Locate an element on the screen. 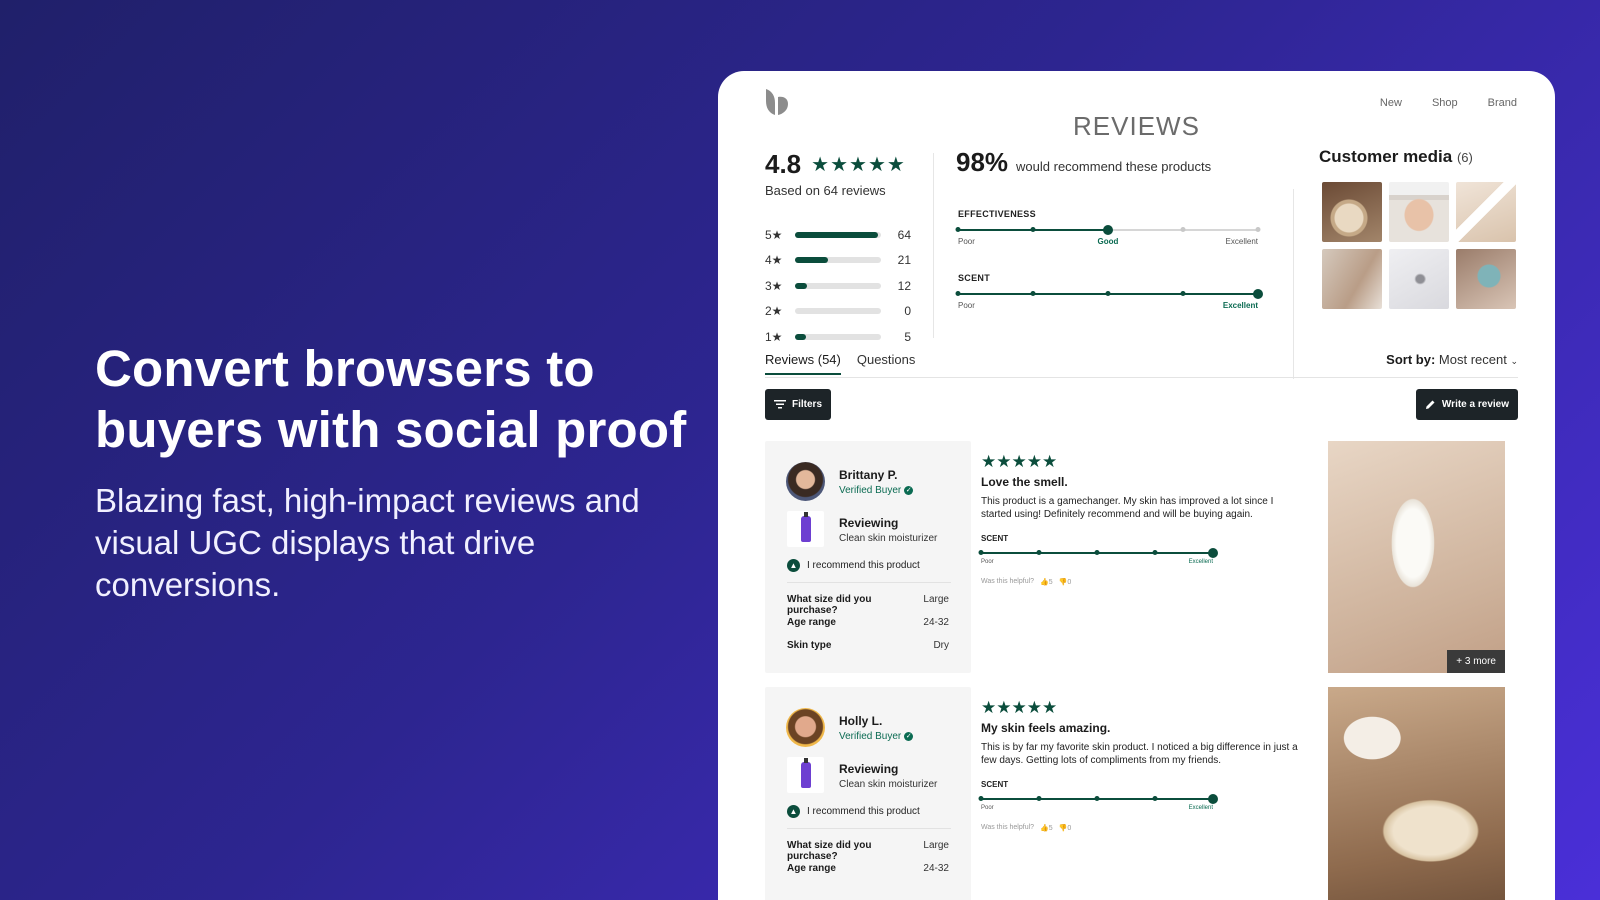 The height and width of the screenshot is (900, 1600). reviewer-name: Holly L. is located at coordinates (861, 721).